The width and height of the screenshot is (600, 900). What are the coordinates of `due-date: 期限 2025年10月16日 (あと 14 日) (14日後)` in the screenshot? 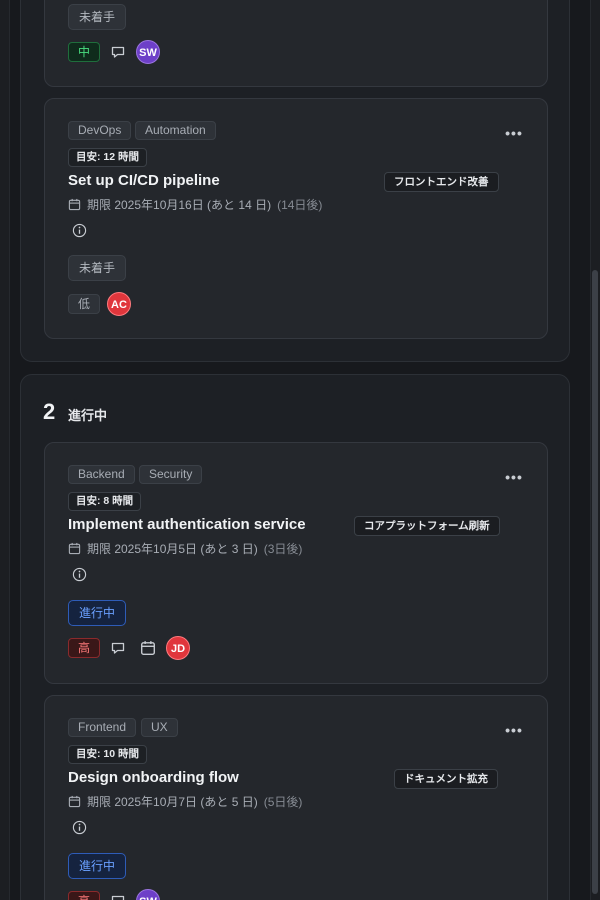 It's located at (195, 204).